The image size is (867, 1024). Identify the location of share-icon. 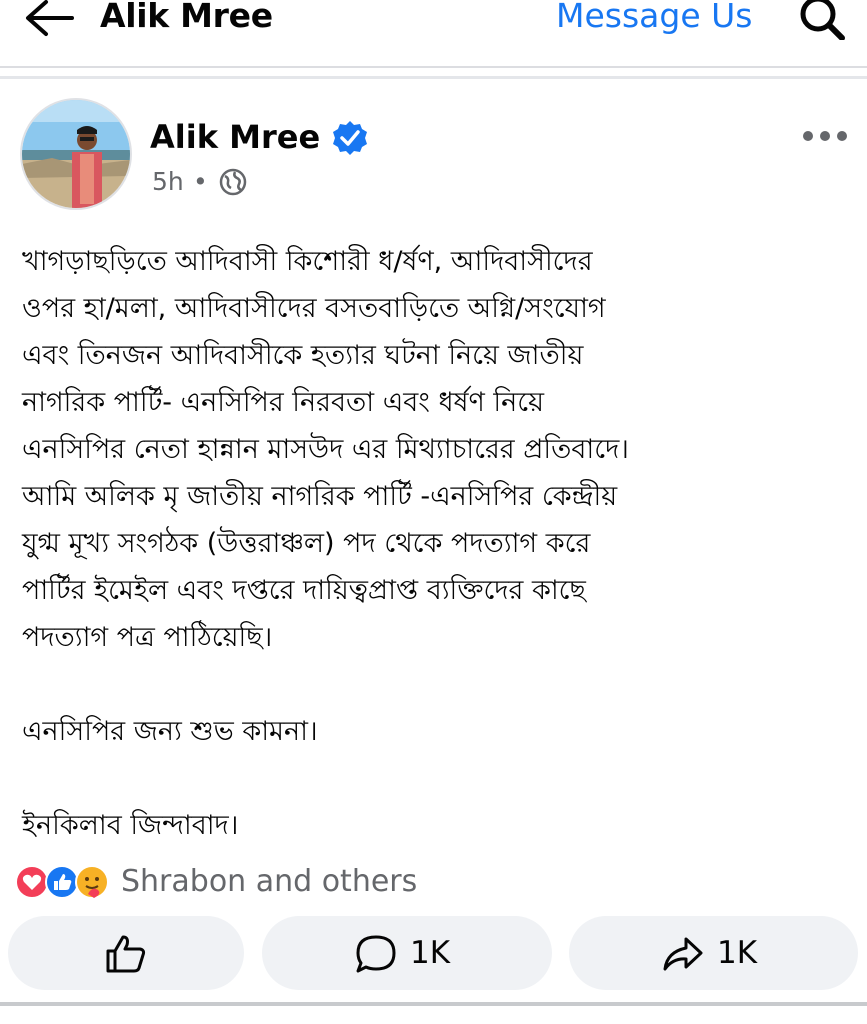
(683, 954).